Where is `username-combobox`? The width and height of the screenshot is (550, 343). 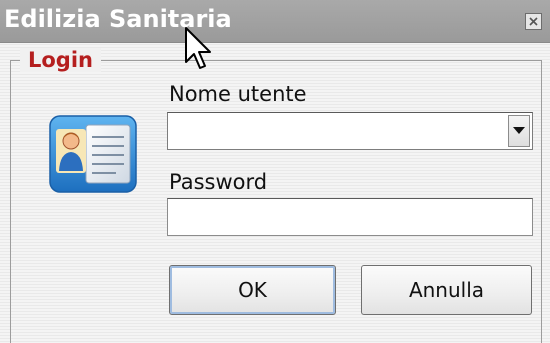 username-combobox is located at coordinates (350, 131).